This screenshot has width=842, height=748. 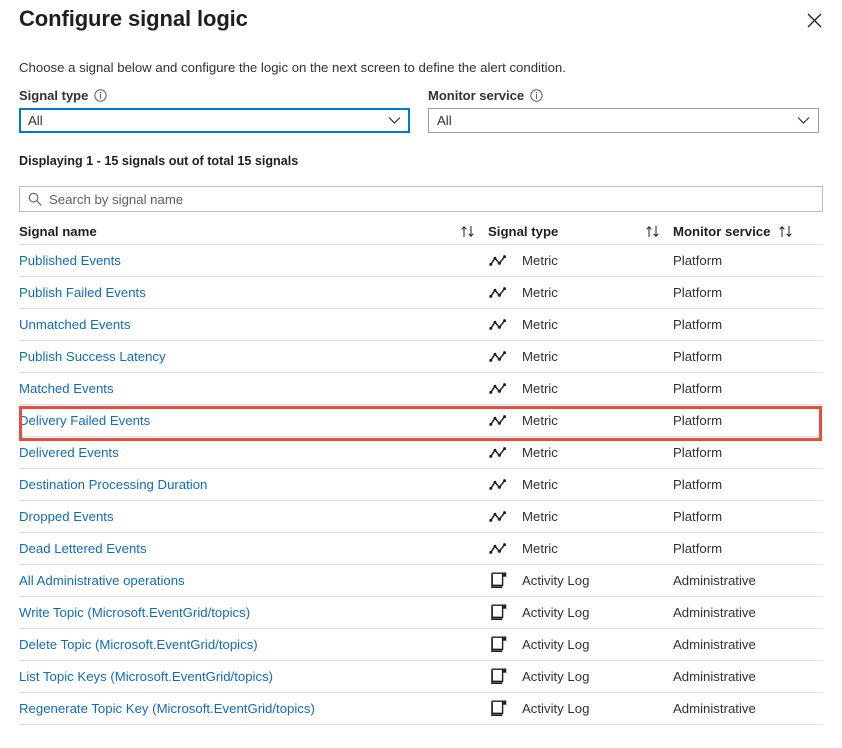 What do you see at coordinates (814, 20) in the screenshot?
I see `close-icon` at bounding box center [814, 20].